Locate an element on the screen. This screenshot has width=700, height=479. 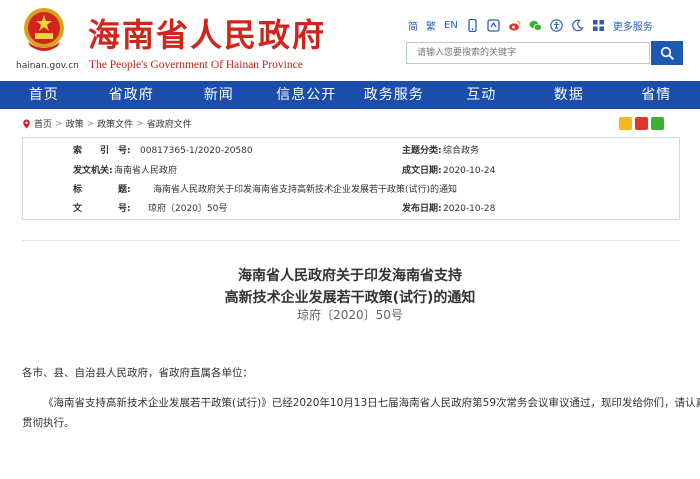
qzone-share-icon is located at coordinates (625, 123).